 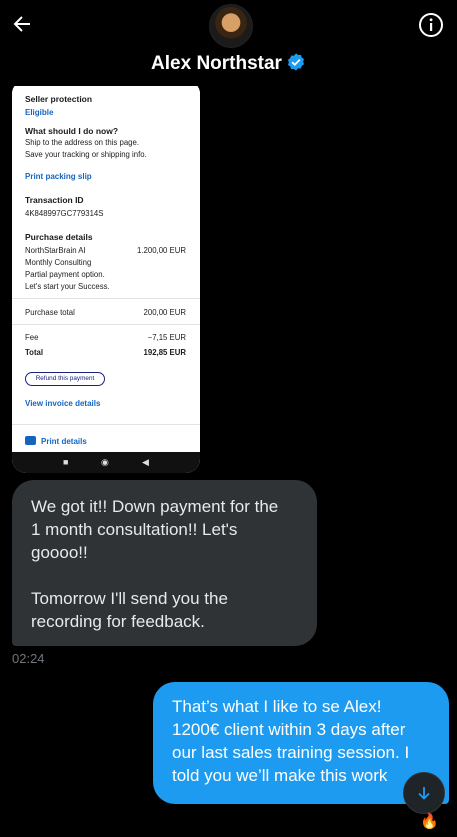 What do you see at coordinates (164, 352) in the screenshot?
I see `total-value: 192,85 EUR` at bounding box center [164, 352].